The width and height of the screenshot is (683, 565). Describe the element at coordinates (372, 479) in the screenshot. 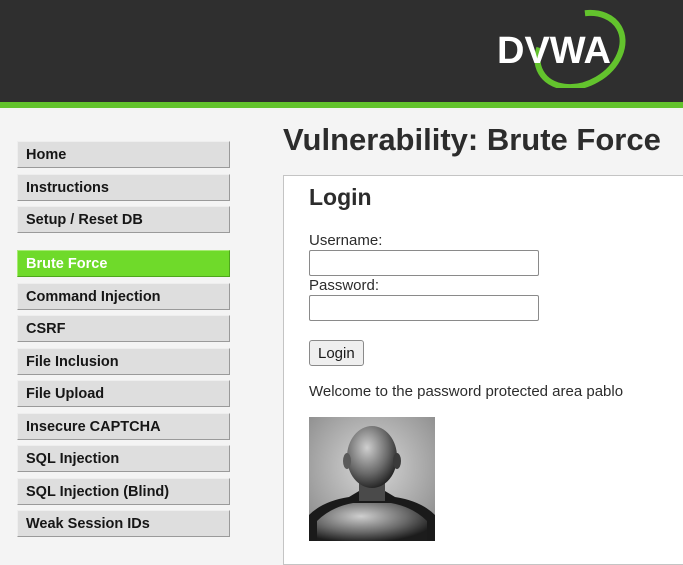

I see `user-photo-image` at that location.